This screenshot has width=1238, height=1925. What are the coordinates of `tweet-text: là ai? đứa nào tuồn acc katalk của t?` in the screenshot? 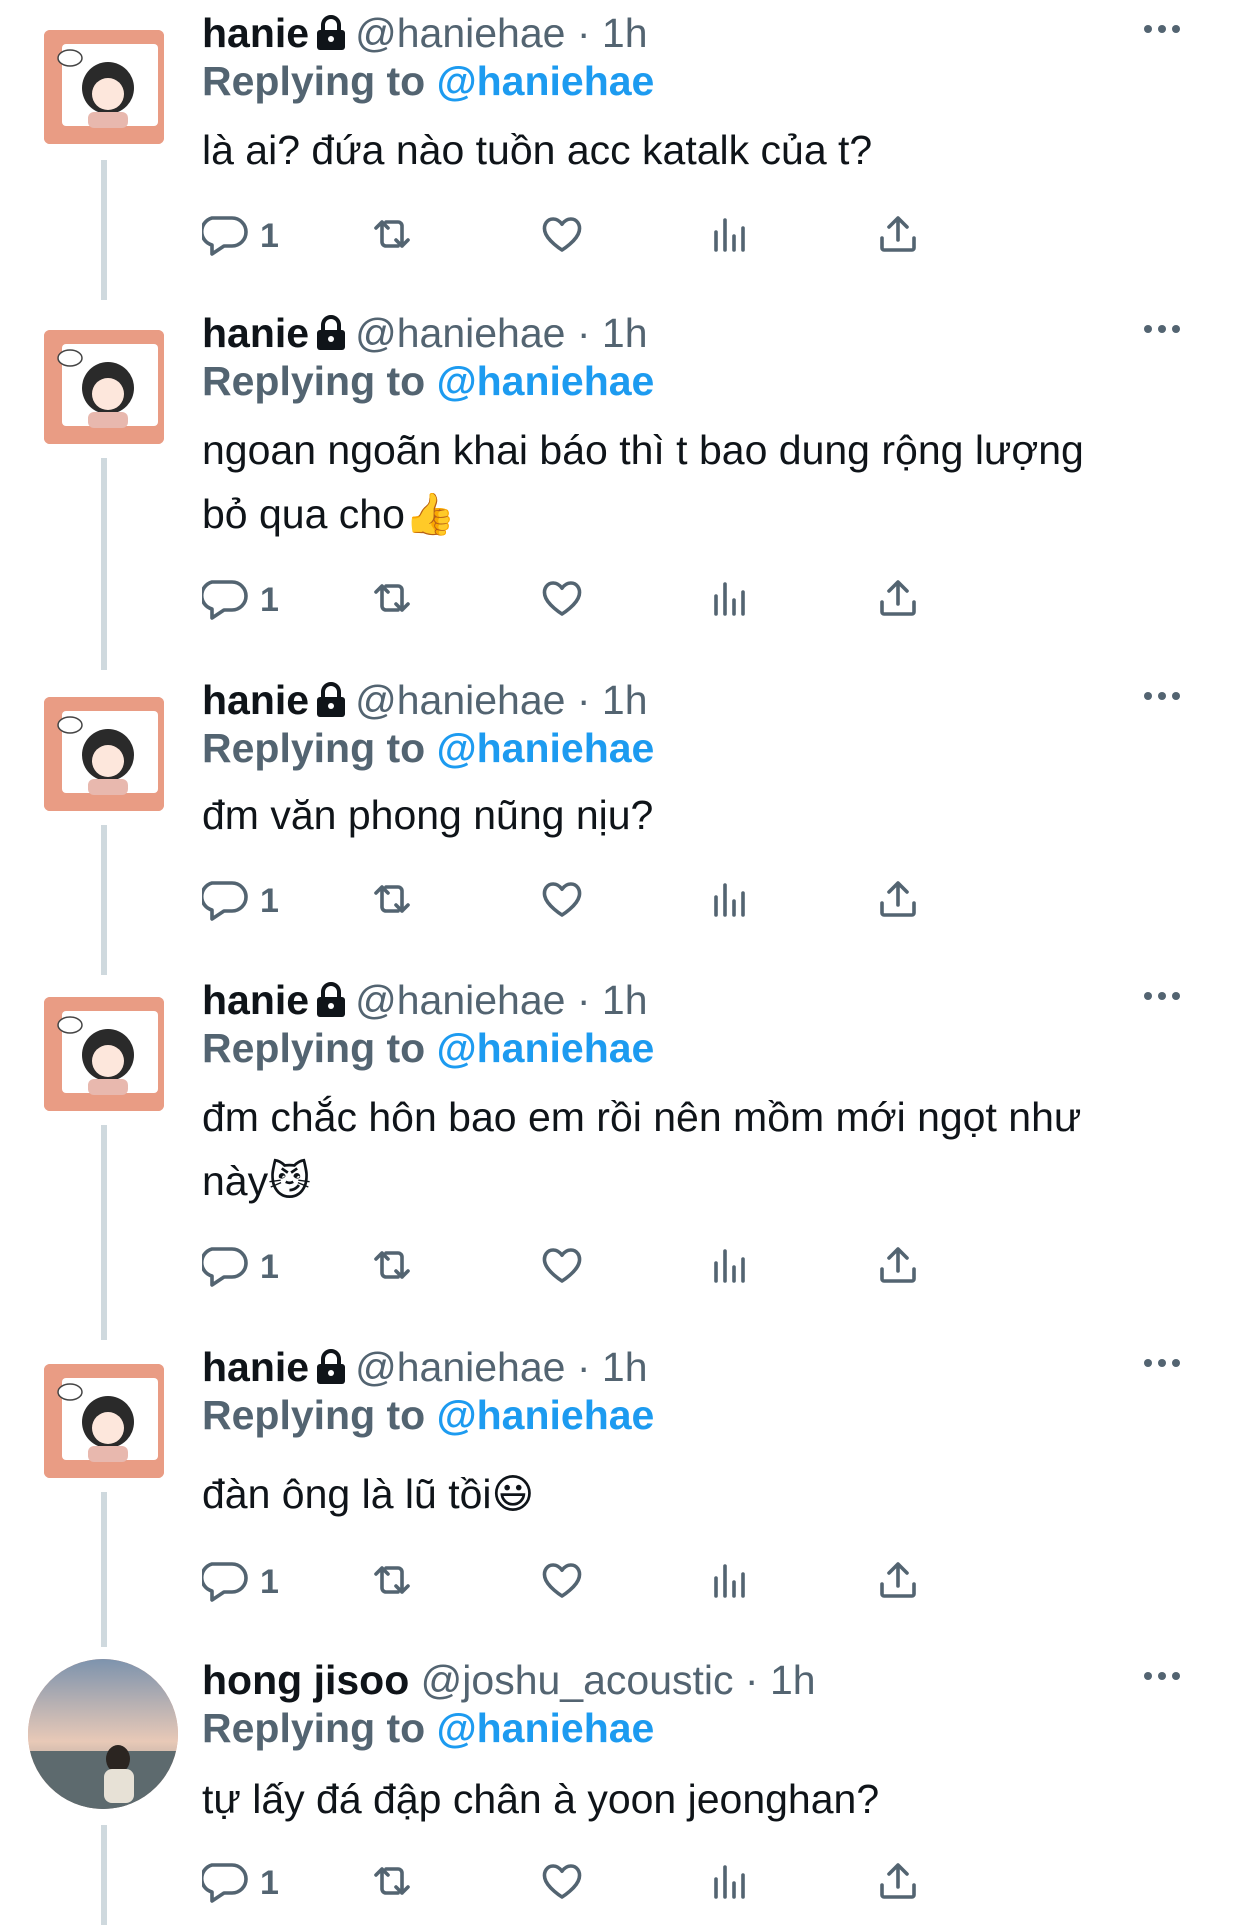 It's located at (537, 150).